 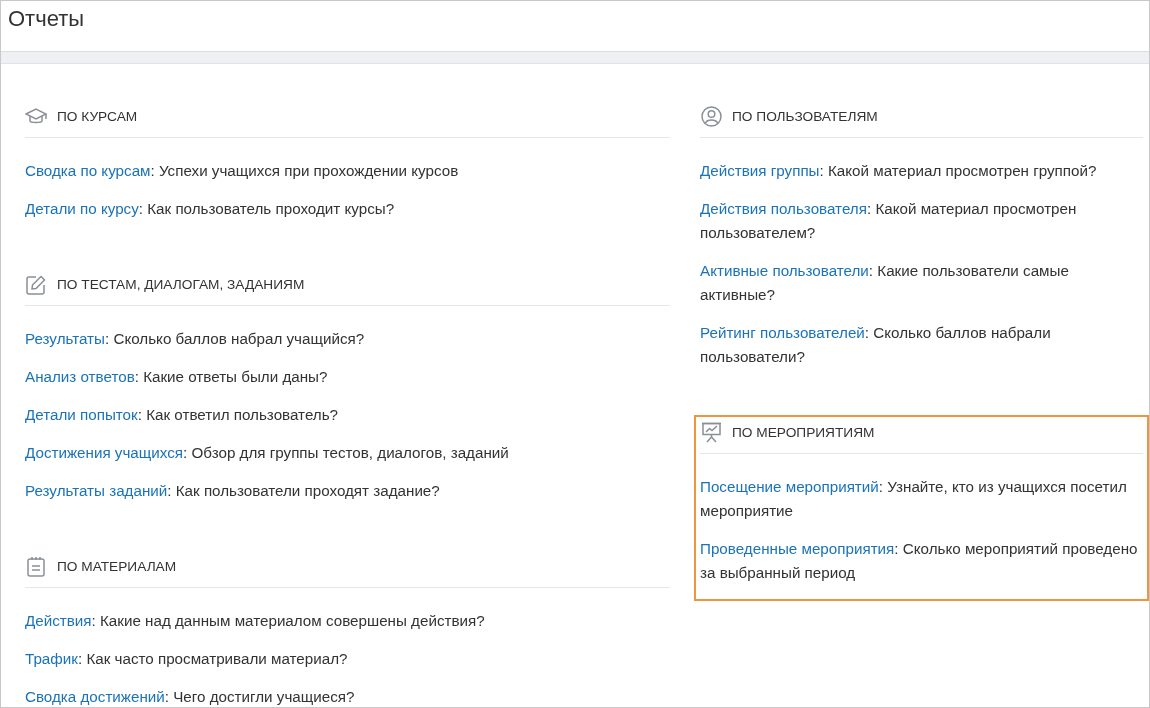 I want to click on report-link: Рейтинг пользователей, so click(x=782, y=332).